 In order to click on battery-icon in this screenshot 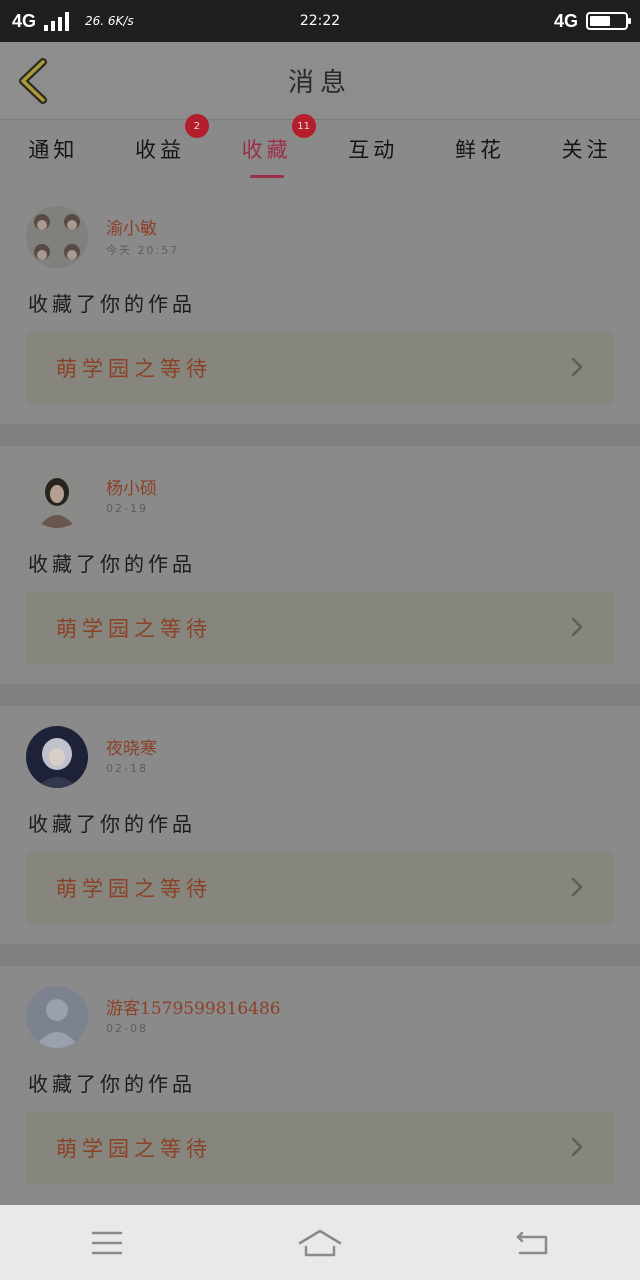, I will do `click(608, 21)`.